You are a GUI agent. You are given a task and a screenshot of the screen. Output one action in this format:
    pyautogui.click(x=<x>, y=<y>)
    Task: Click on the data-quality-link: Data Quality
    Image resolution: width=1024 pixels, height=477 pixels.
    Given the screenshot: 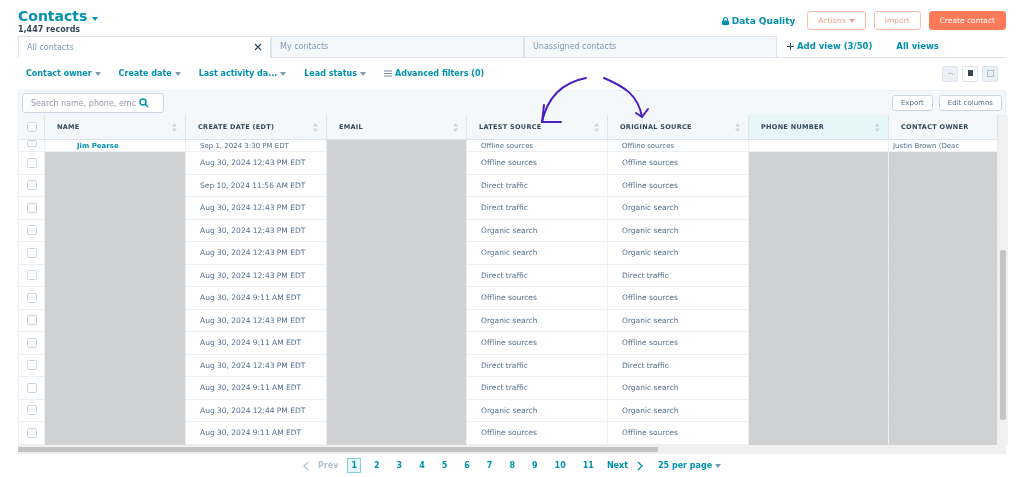 What is the action you would take?
    pyautogui.click(x=758, y=20)
    